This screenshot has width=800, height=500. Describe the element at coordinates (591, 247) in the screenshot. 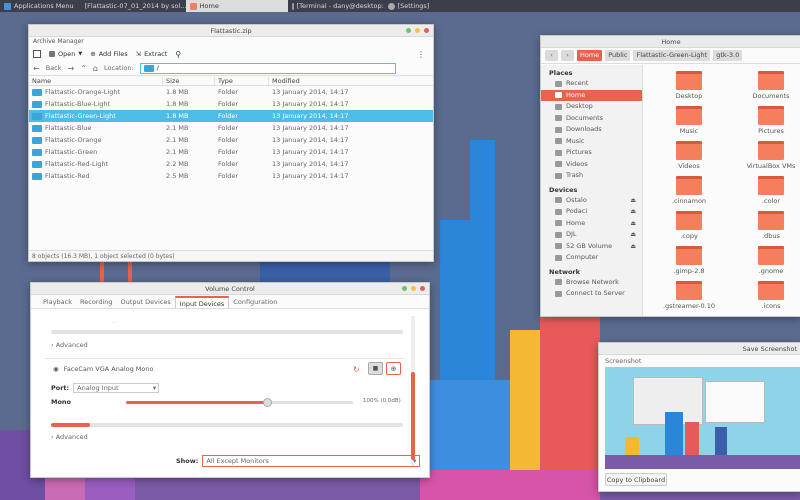

I see `sidebar-item-52-gb-volume: 52 GB Volume ⏏` at that location.